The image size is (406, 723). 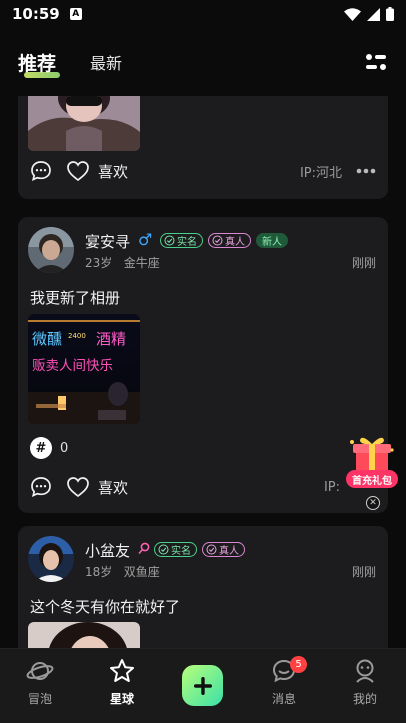 I want to click on nav-bubble: 冒泡, so click(x=40, y=682).